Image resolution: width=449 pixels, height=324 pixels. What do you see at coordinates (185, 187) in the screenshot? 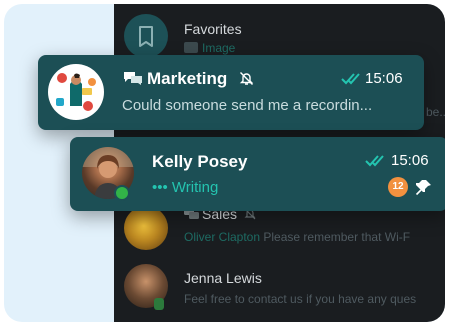
I see `typing-indicator: ••• Writing` at bounding box center [185, 187].